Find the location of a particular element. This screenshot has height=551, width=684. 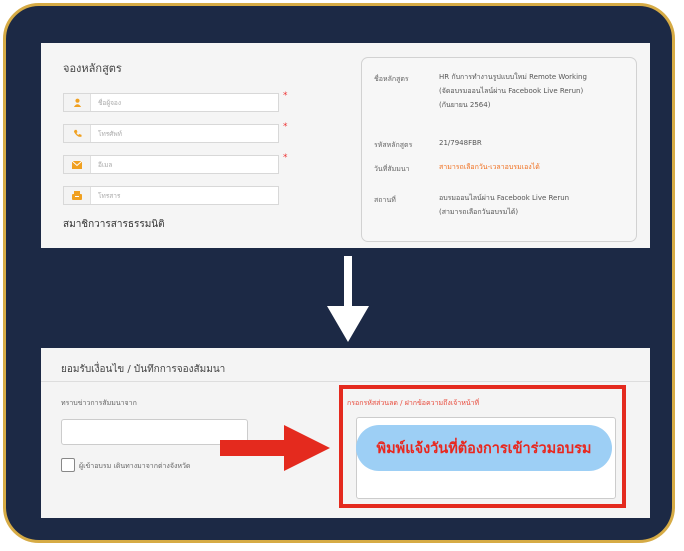

mail-icon is located at coordinates (77, 164).